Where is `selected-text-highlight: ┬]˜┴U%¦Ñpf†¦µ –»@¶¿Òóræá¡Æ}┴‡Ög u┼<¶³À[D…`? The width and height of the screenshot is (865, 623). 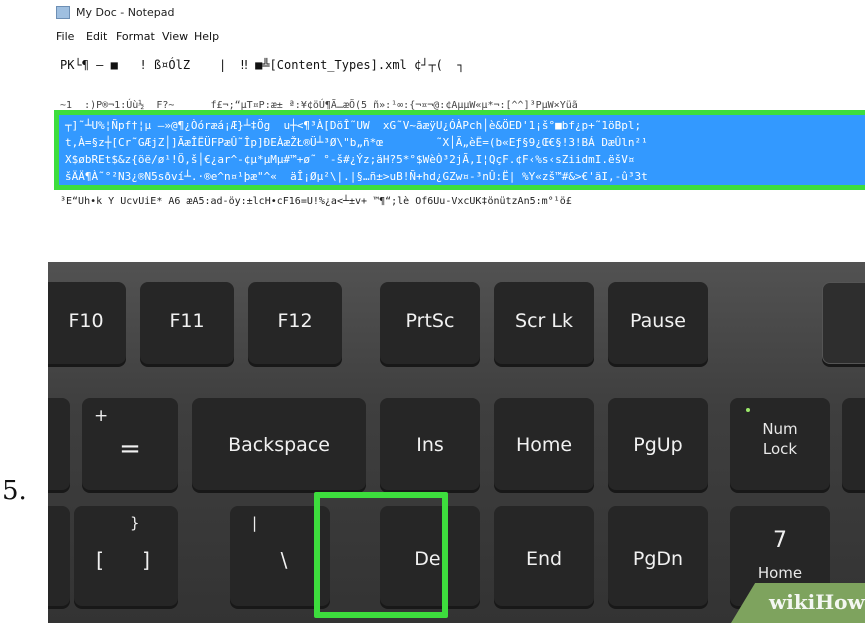
selected-text-highlight: ┬]˜┴U%¦Ñpf†¦µ –»@¶¿Òóræá¡Æ}┴‡Ög u┼<¶³À[D… is located at coordinates (459, 150).